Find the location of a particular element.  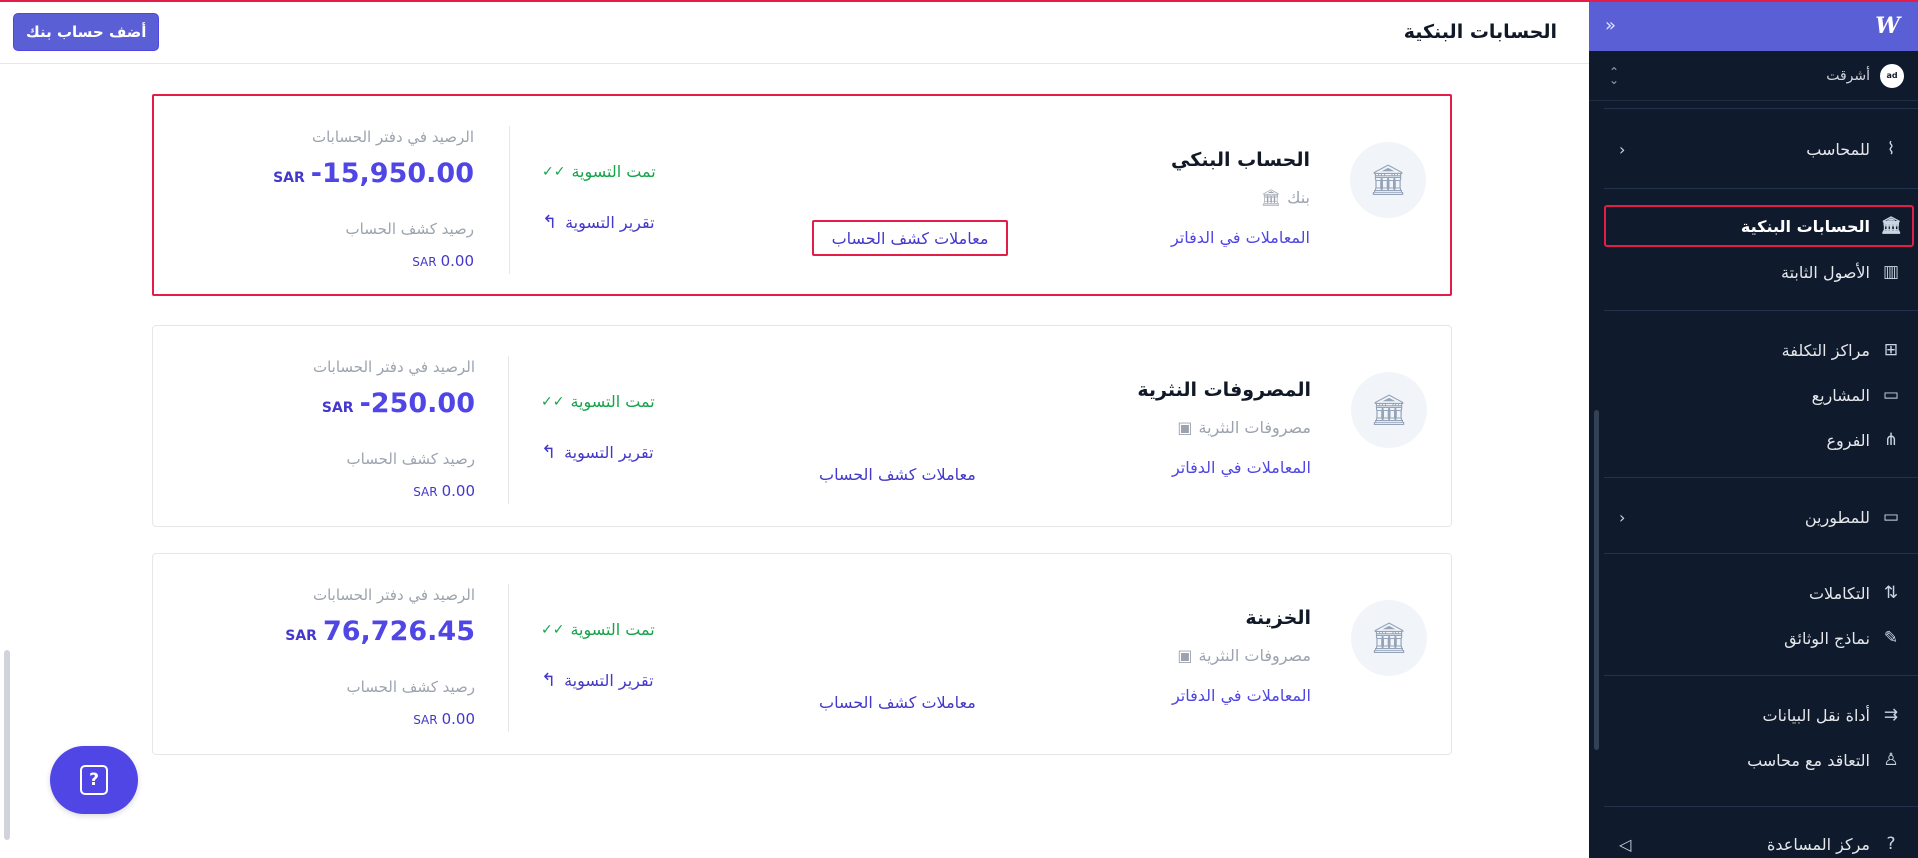

help-icon: ? is located at coordinates (1891, 844).